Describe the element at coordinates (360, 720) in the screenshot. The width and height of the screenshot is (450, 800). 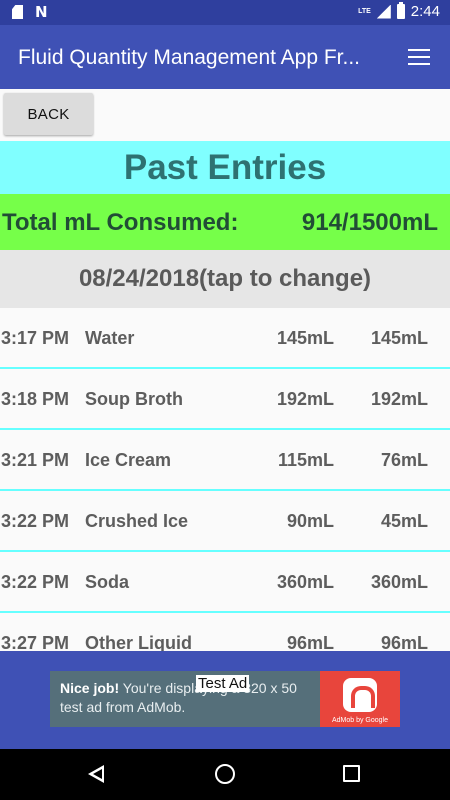
I see `admob-caption: AdMob by Google` at that location.